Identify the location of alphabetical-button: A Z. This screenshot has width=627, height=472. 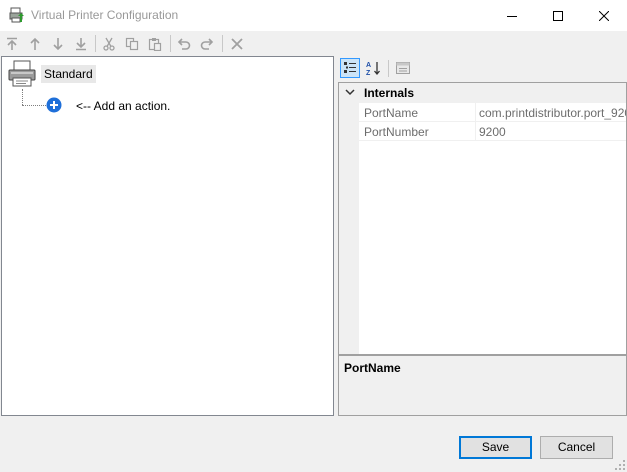
(373, 68).